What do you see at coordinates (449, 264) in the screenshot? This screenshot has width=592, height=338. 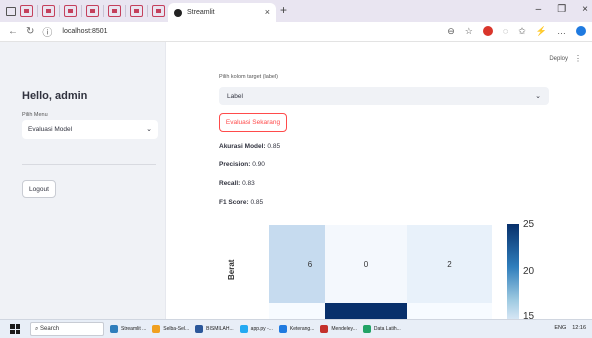 I see `heatmap-cell: 2` at bounding box center [449, 264].